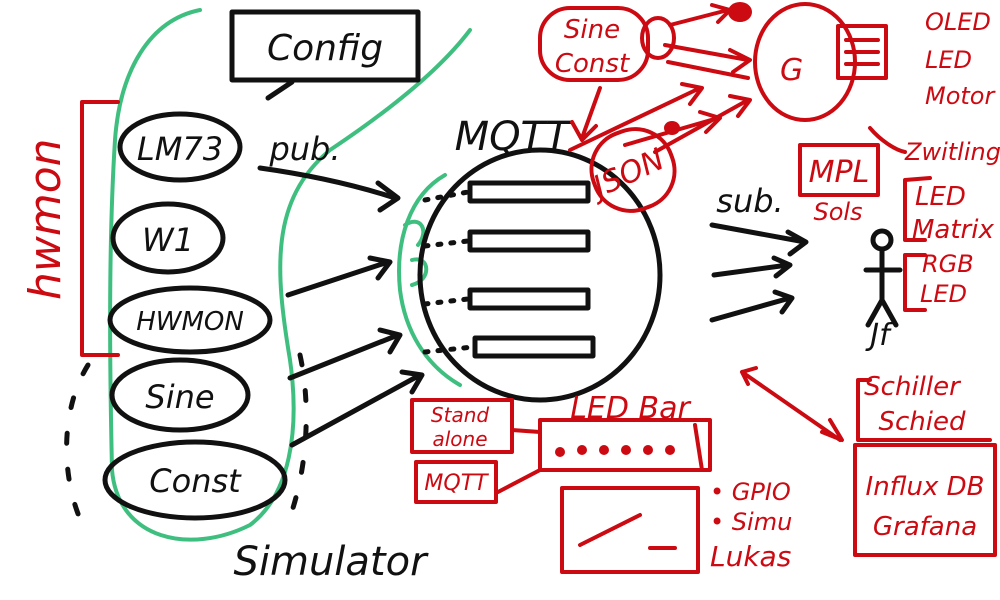 The width and height of the screenshot is (1000, 600). What do you see at coordinates (913, 387) in the screenshot?
I see `schiller-label-1: Schiller` at bounding box center [913, 387].